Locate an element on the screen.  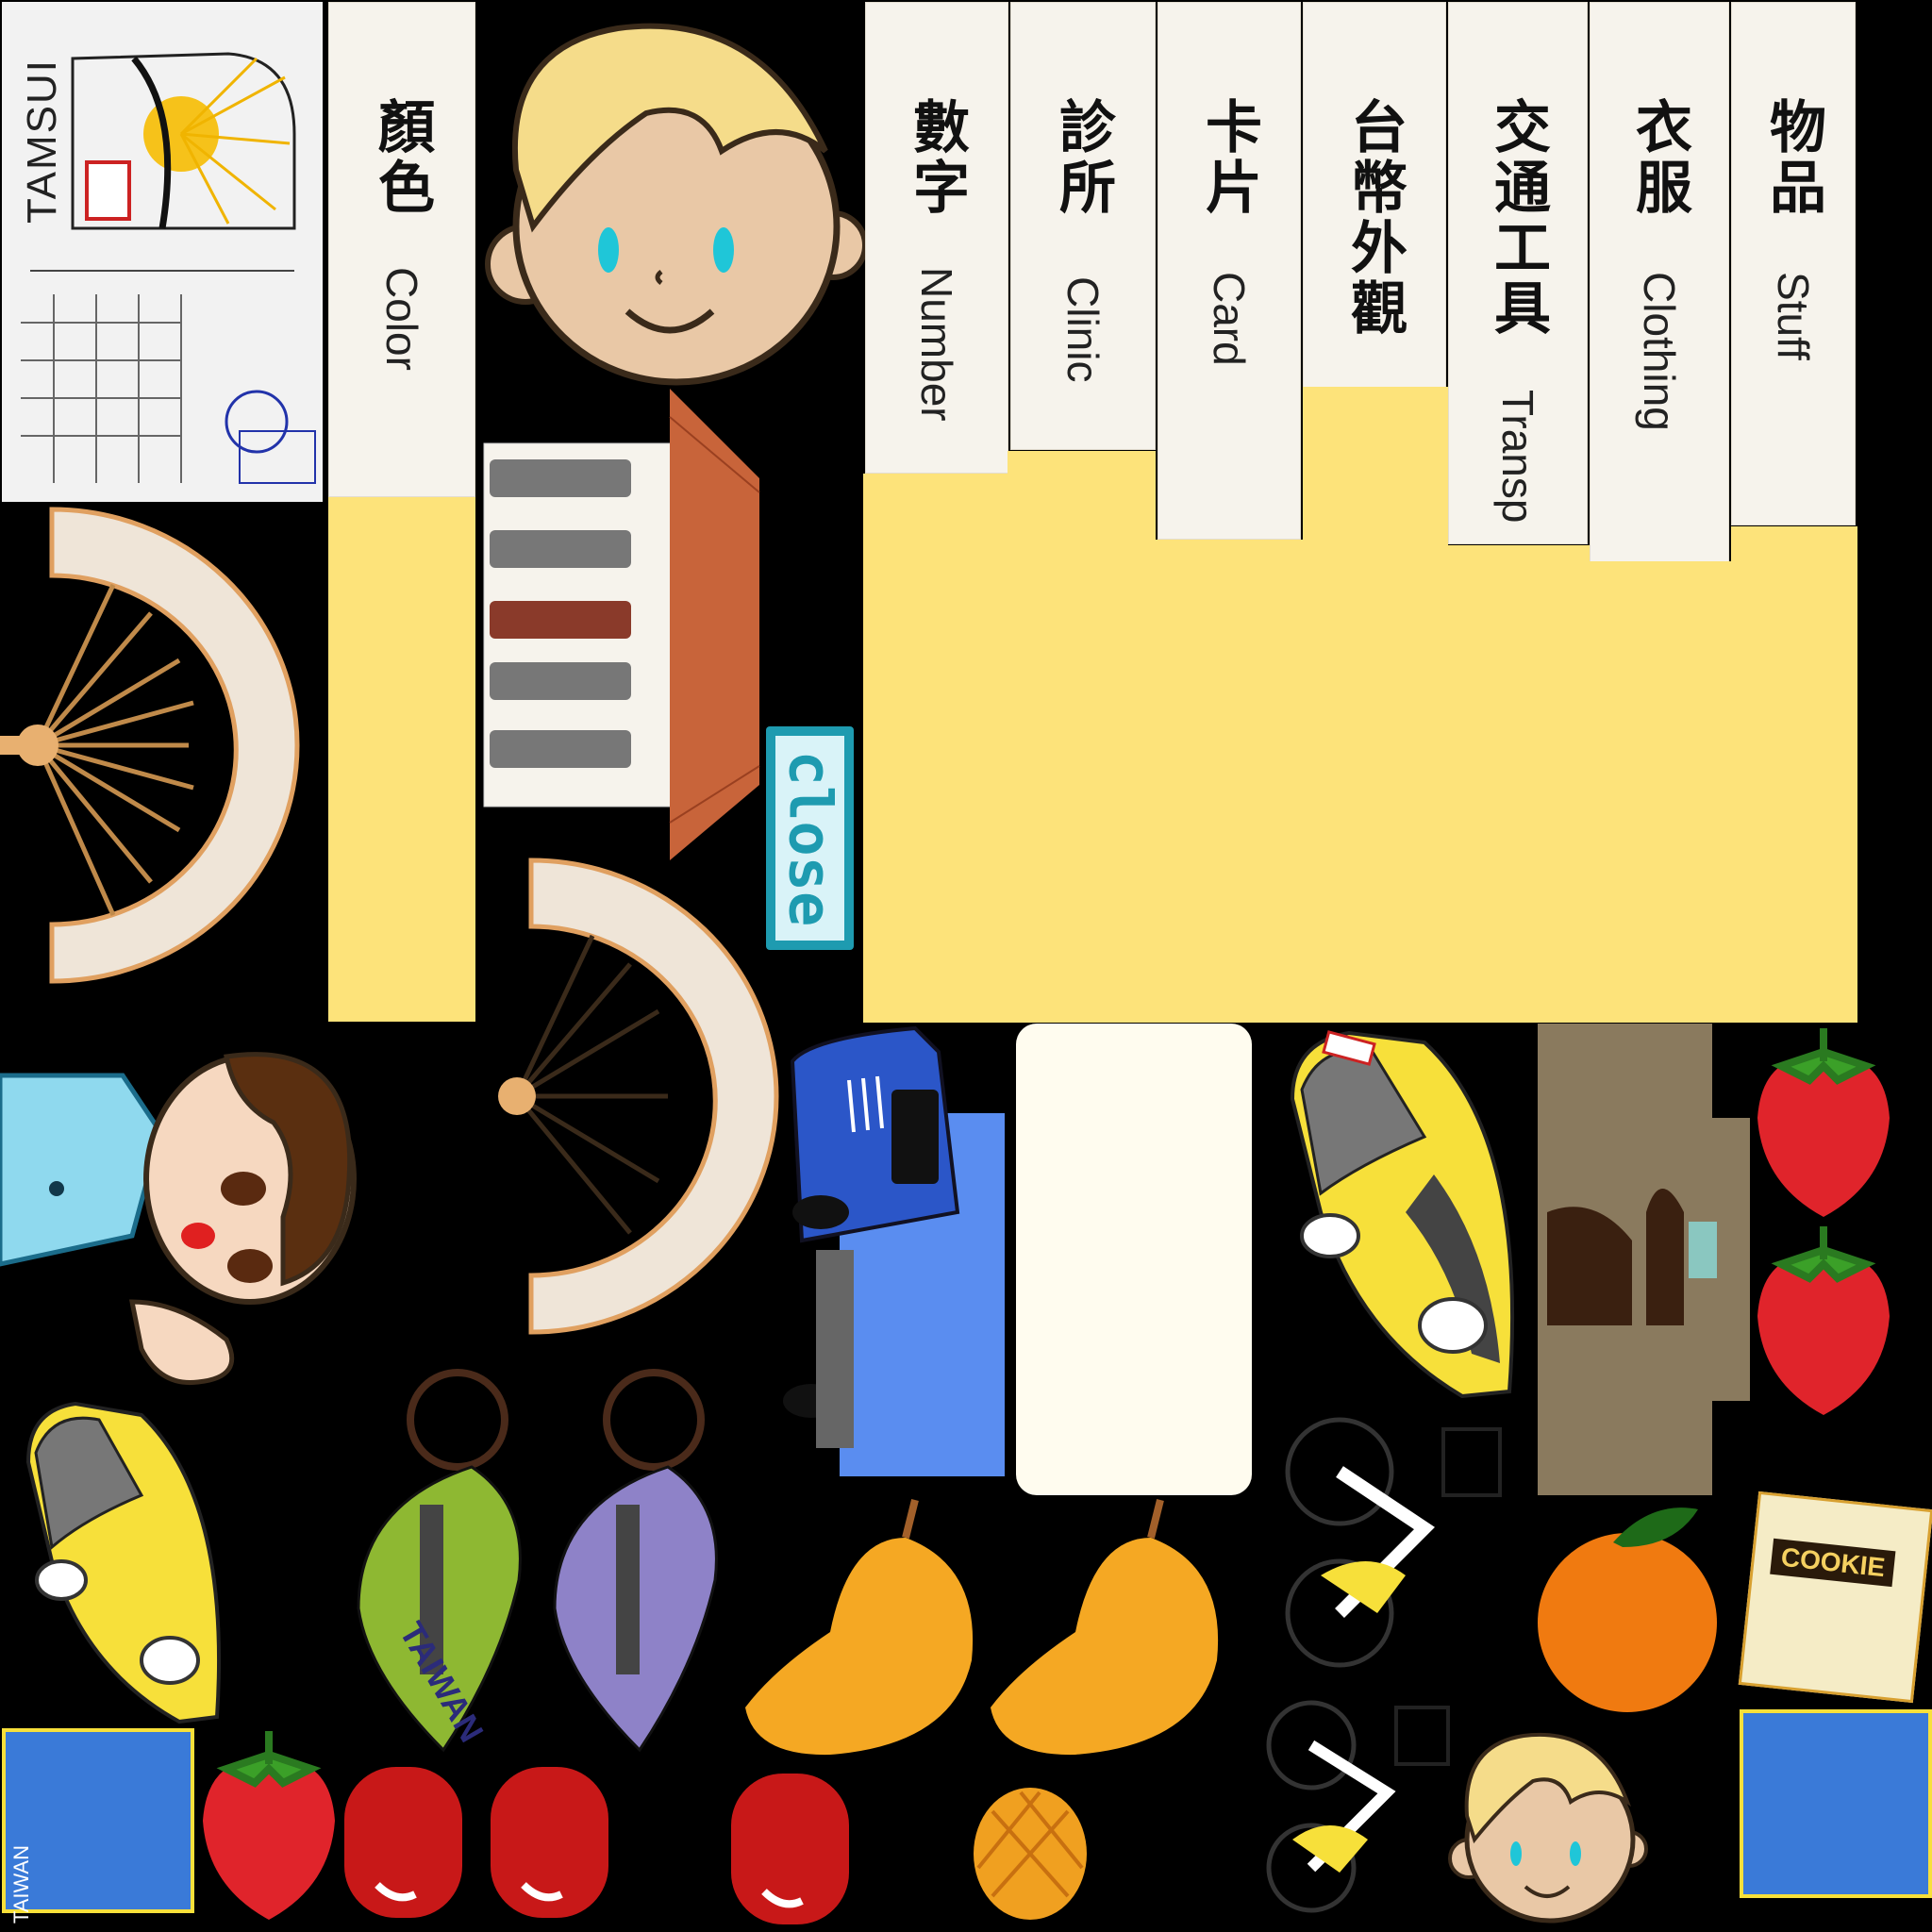
pineapple-bun-icon is located at coordinates (1030, 1854).